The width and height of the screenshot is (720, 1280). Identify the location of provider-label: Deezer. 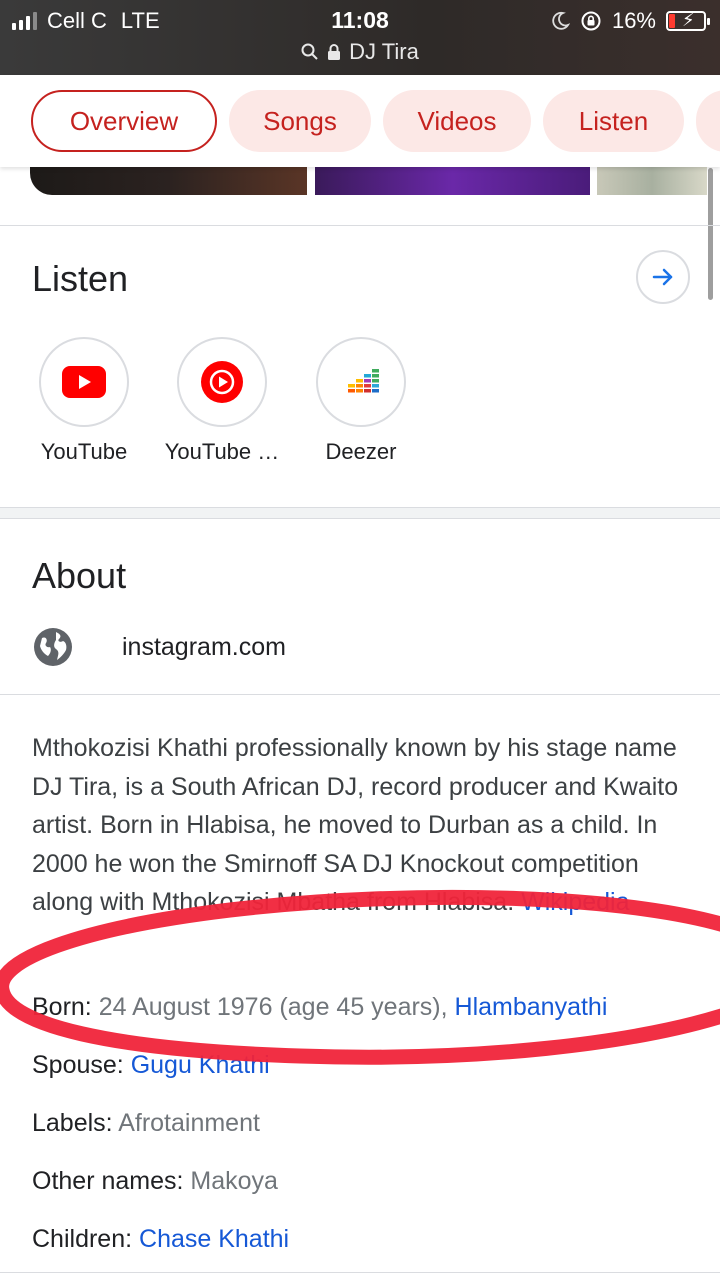
(361, 451).